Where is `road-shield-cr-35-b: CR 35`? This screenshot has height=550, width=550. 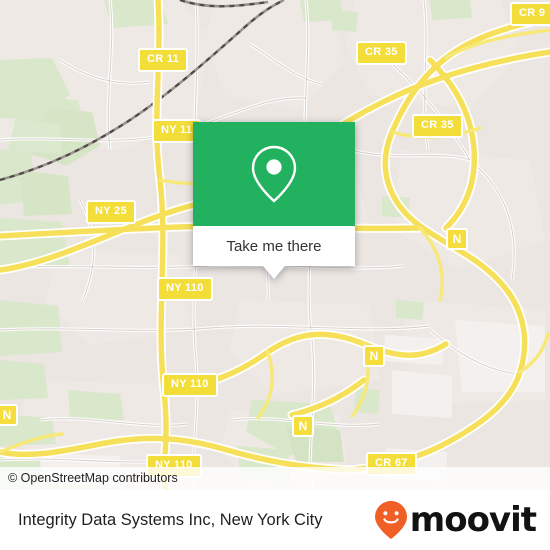
road-shield-cr-35-b: CR 35 is located at coordinates (437, 126).